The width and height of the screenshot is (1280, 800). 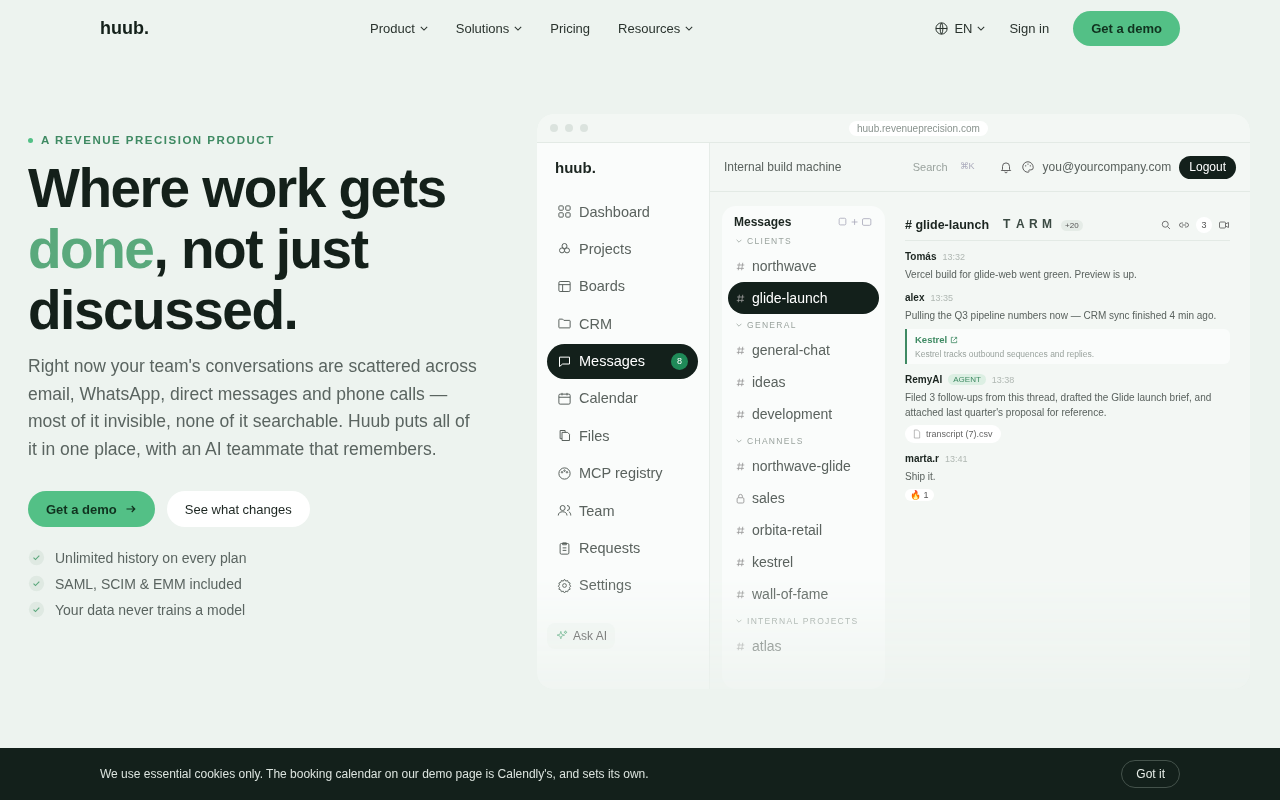 I want to click on people-icon, so click(x=564, y=511).